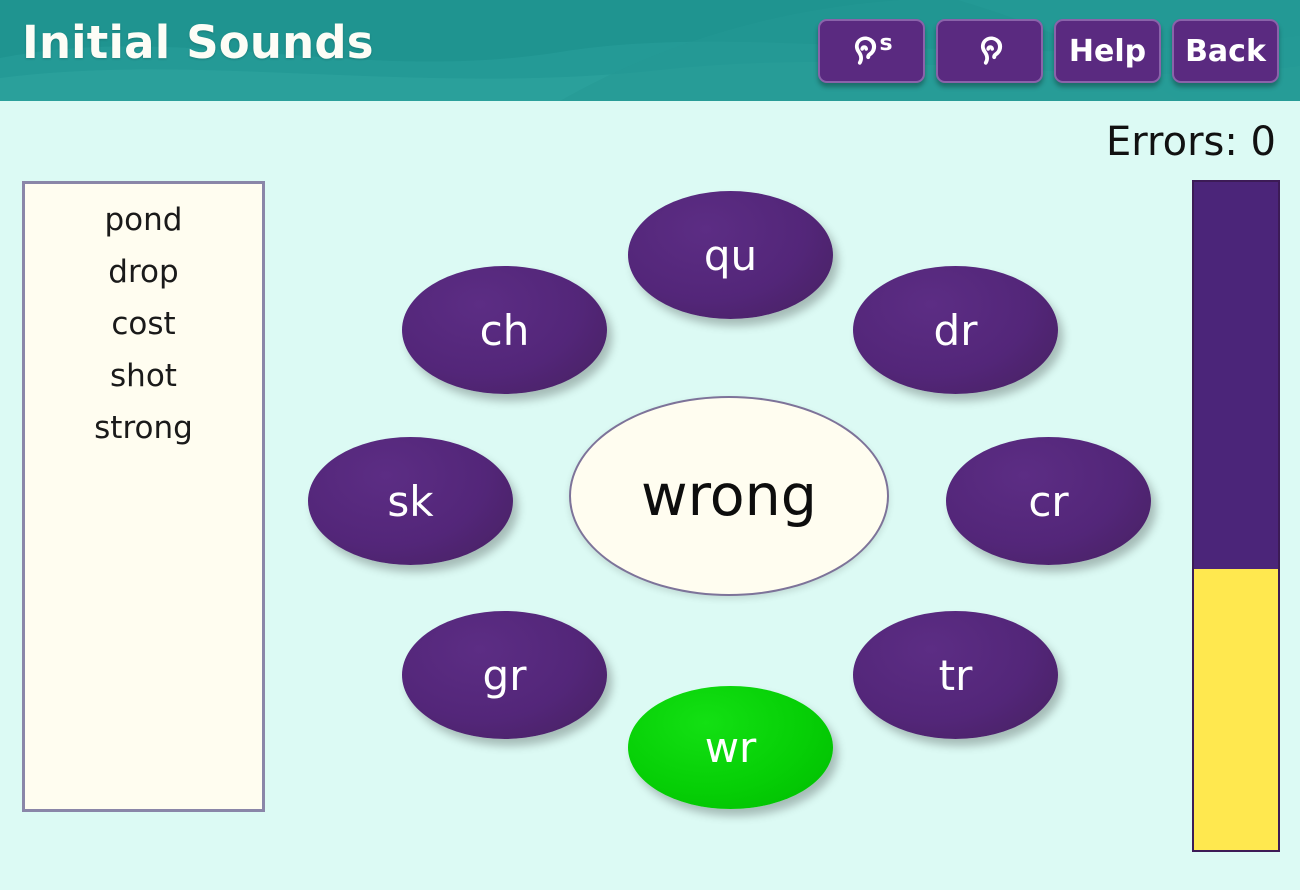 Image resolution: width=1300 pixels, height=890 pixels. I want to click on back-button-label: Back, so click(1225, 51).